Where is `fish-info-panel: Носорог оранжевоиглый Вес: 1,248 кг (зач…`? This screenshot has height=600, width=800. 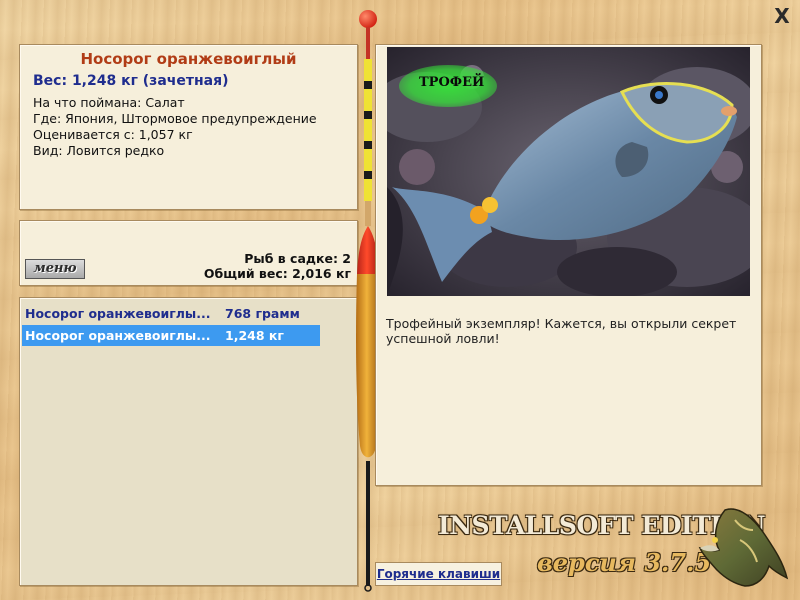
fish-info-panel: Носорог оранжевоиглый Вес: 1,248 кг (зач… is located at coordinates (188, 127).